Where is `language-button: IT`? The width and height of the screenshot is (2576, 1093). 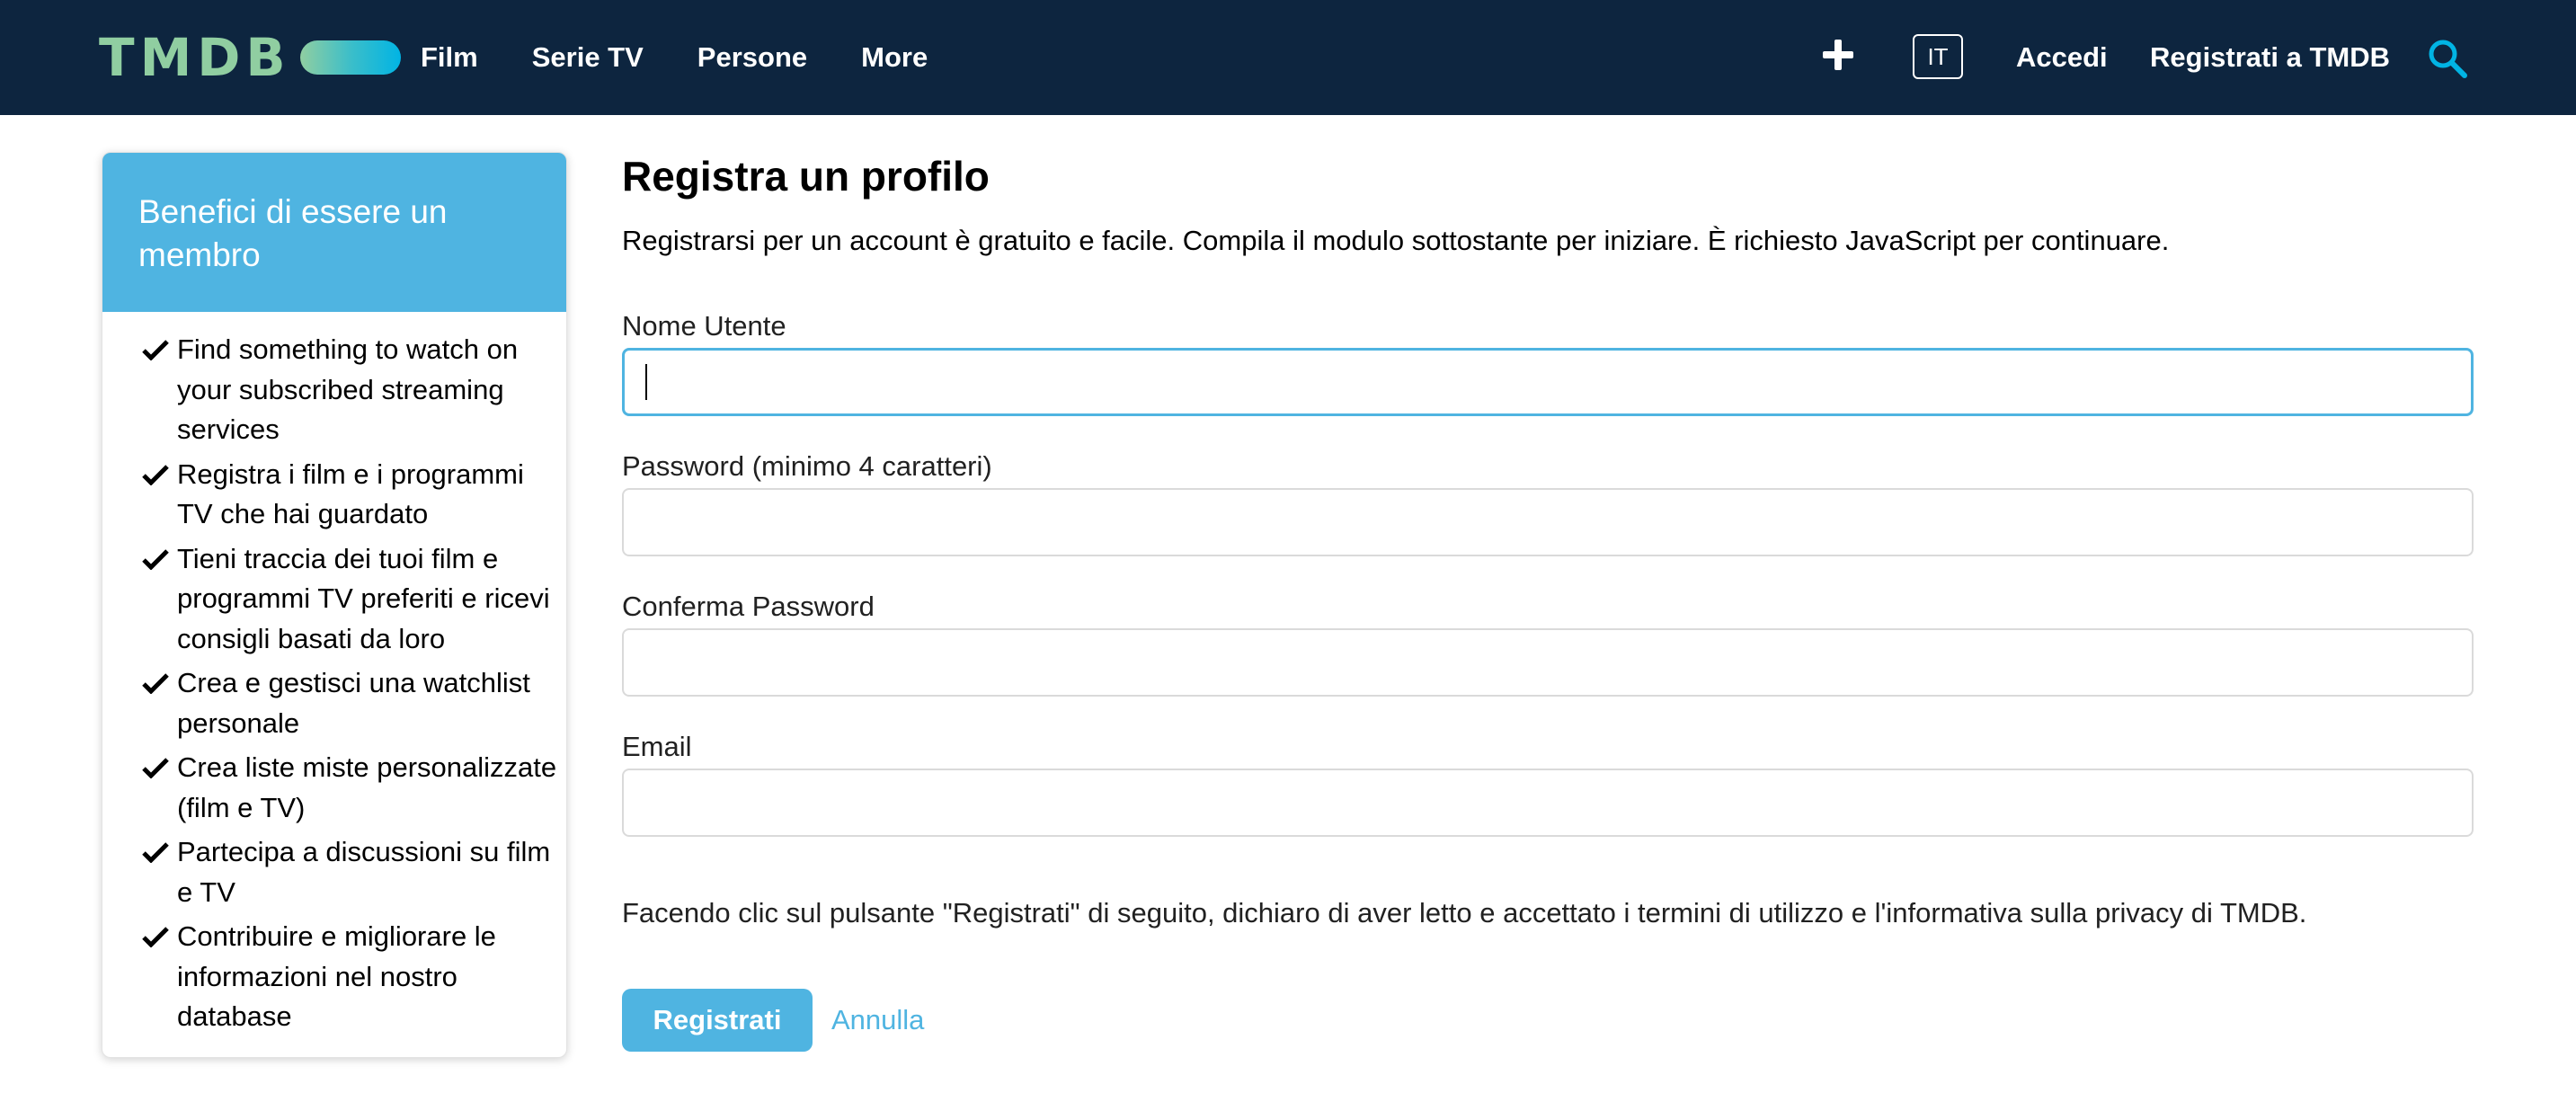 language-button: IT is located at coordinates (1938, 56).